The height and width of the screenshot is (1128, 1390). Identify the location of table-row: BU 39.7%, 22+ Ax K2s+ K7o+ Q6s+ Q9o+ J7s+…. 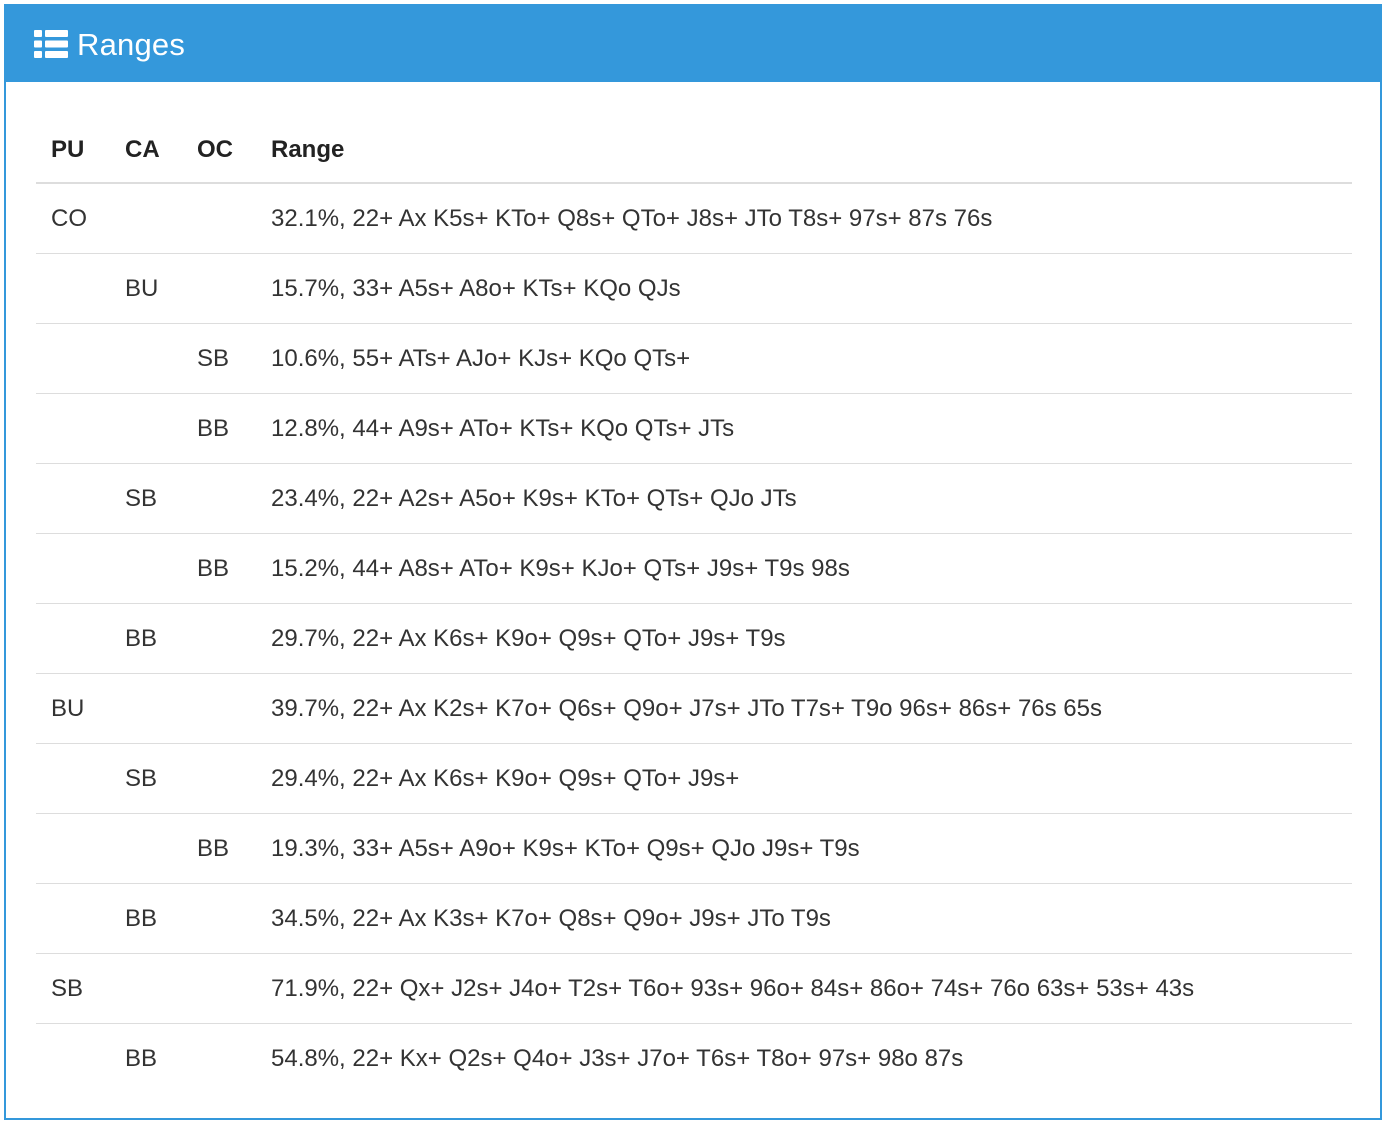
(694, 708).